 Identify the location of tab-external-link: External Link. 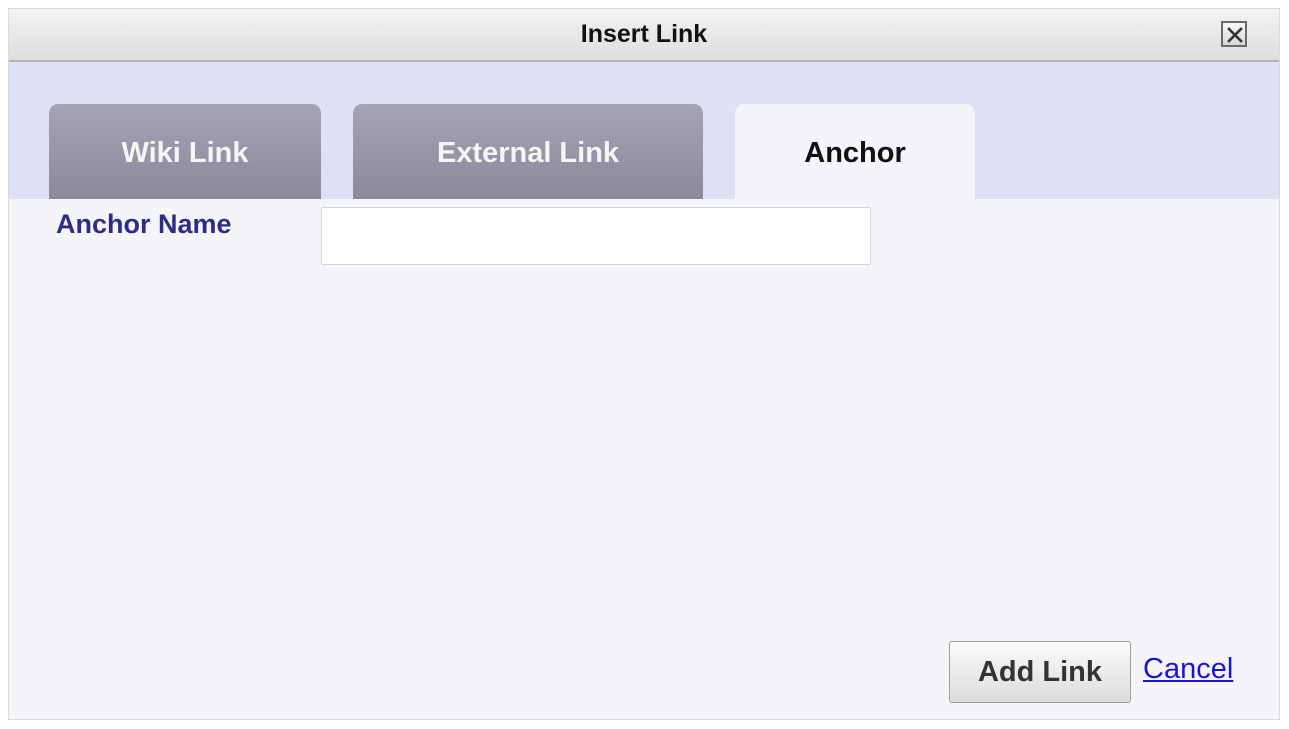
(528, 151).